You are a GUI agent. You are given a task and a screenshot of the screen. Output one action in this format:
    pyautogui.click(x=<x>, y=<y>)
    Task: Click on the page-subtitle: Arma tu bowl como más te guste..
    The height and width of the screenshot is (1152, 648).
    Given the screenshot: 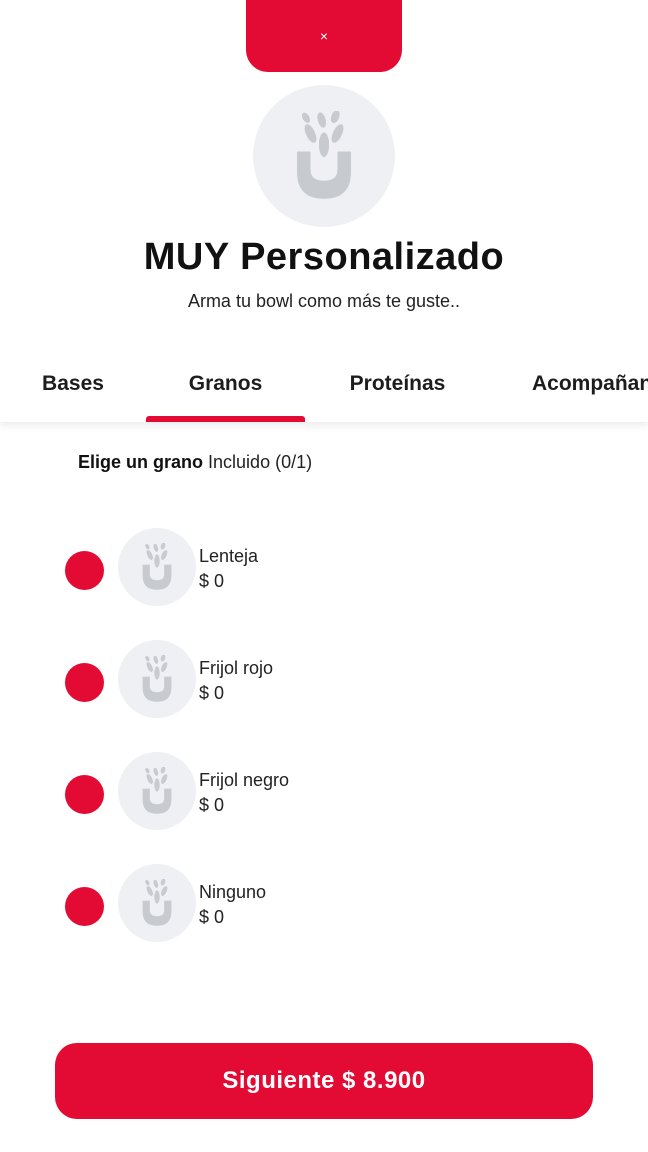 What is the action you would take?
    pyautogui.click(x=324, y=301)
    